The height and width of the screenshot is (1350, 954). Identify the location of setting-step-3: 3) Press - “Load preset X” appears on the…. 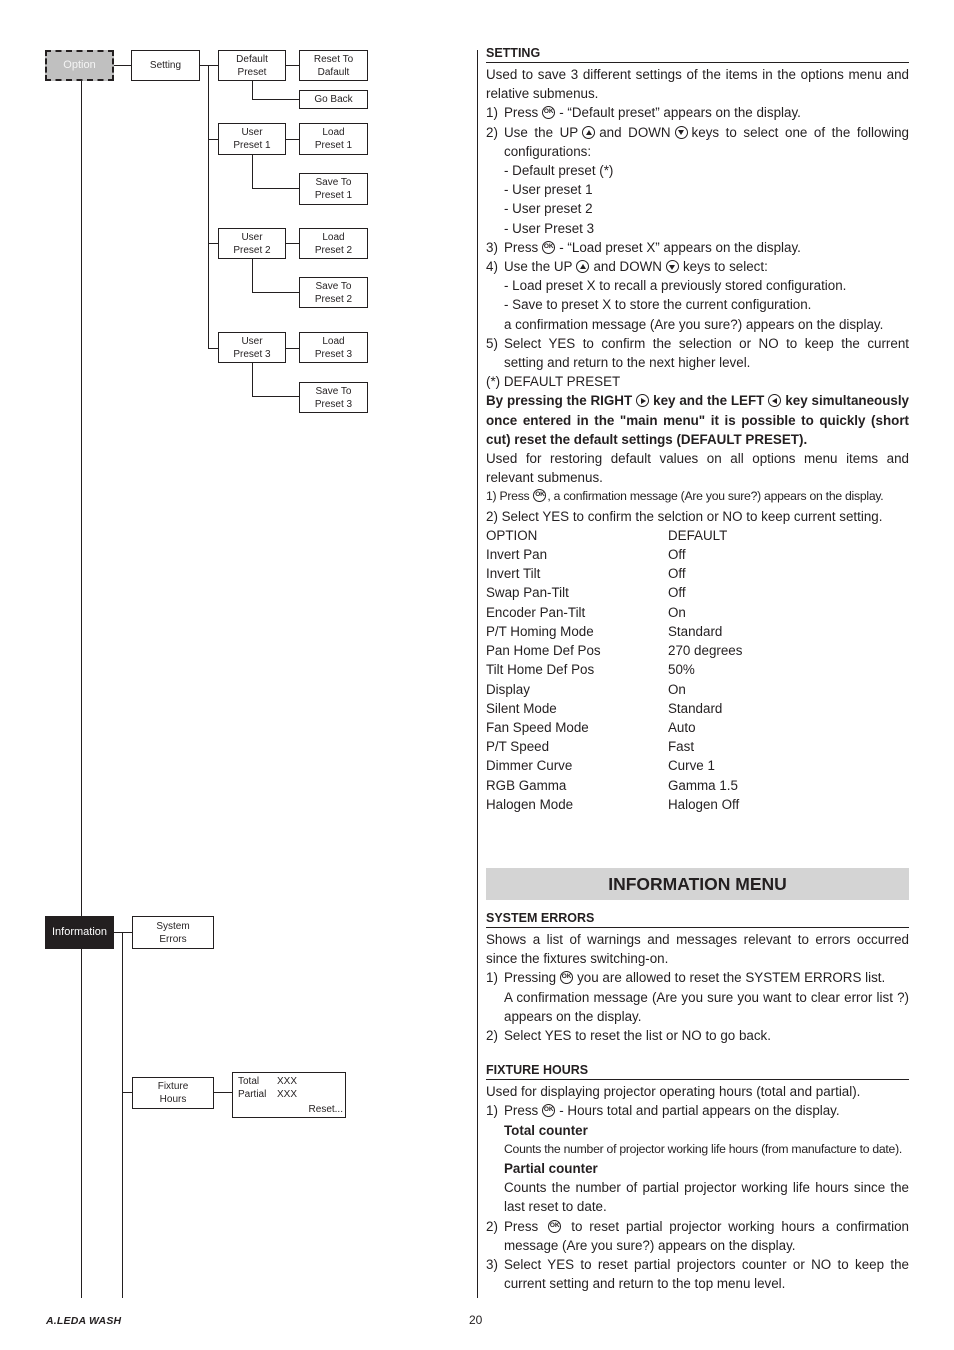
(697, 247).